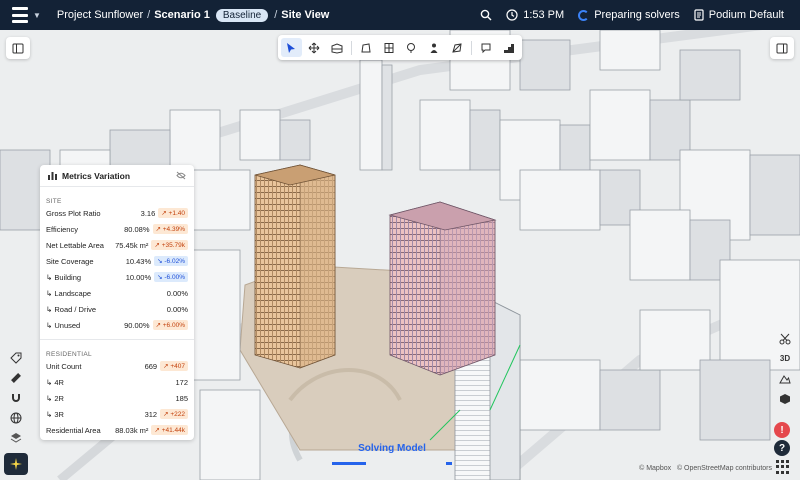 The width and height of the screenshot is (800, 480). I want to click on document-icon, so click(699, 15).